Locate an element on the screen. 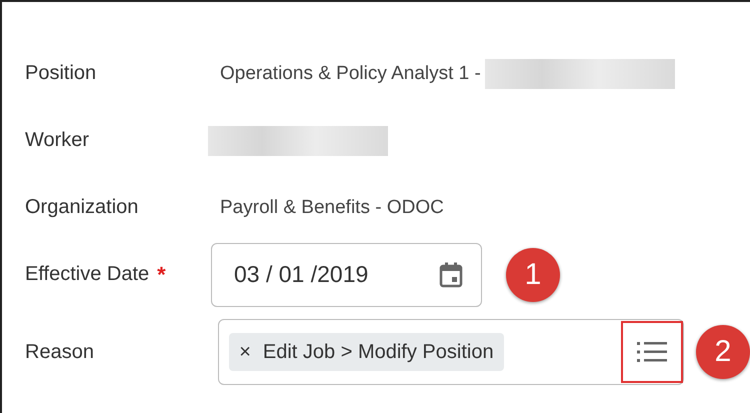  field-label: Organization is located at coordinates (81, 207).